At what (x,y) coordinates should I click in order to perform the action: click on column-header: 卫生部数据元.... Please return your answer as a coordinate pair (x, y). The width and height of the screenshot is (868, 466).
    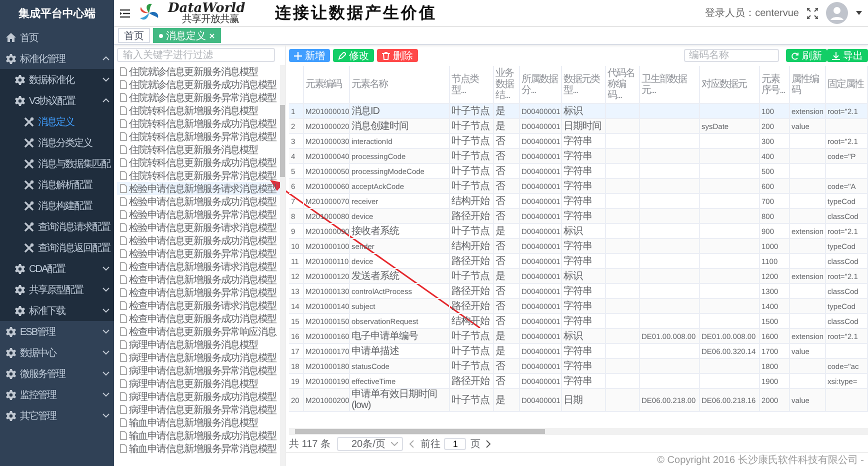
    Looking at the image, I should click on (669, 85).